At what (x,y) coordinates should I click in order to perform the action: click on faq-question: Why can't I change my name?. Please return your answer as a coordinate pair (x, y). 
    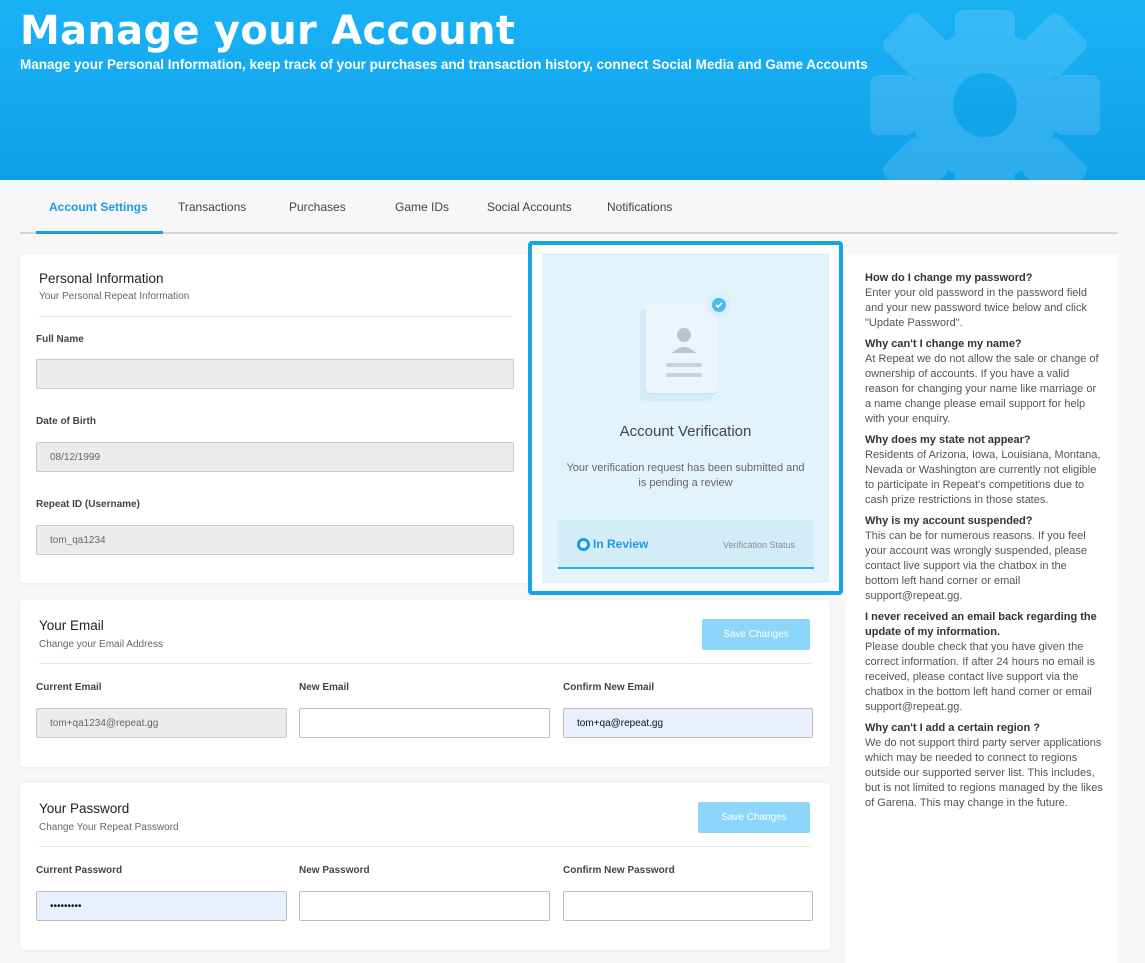
    Looking at the image, I should click on (943, 344).